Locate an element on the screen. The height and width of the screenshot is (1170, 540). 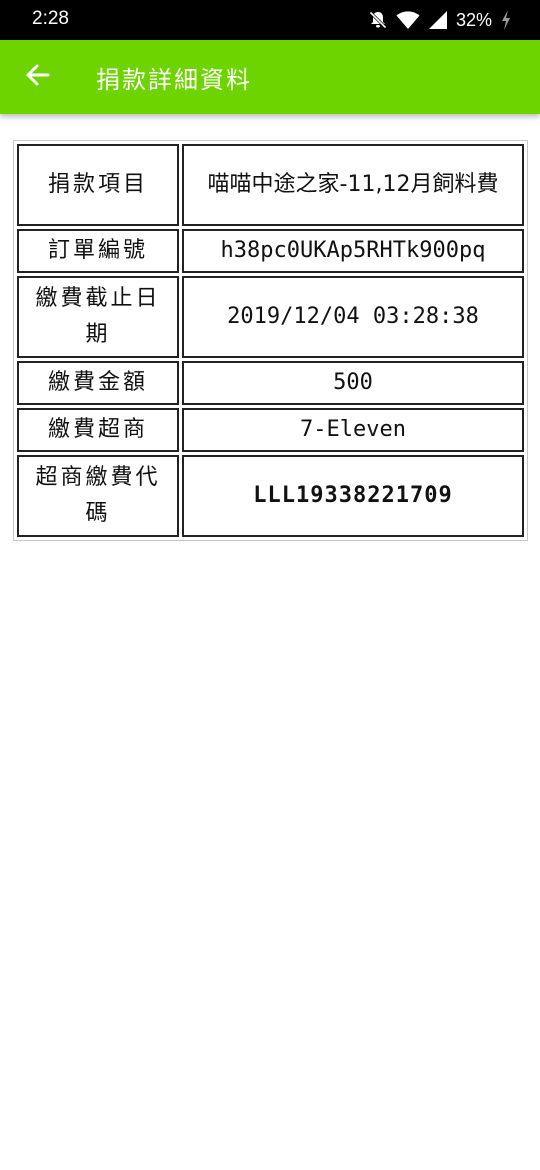
table-row-payment-code: 超商繳費代碼 LLL19338221709 is located at coordinates (270, 496).